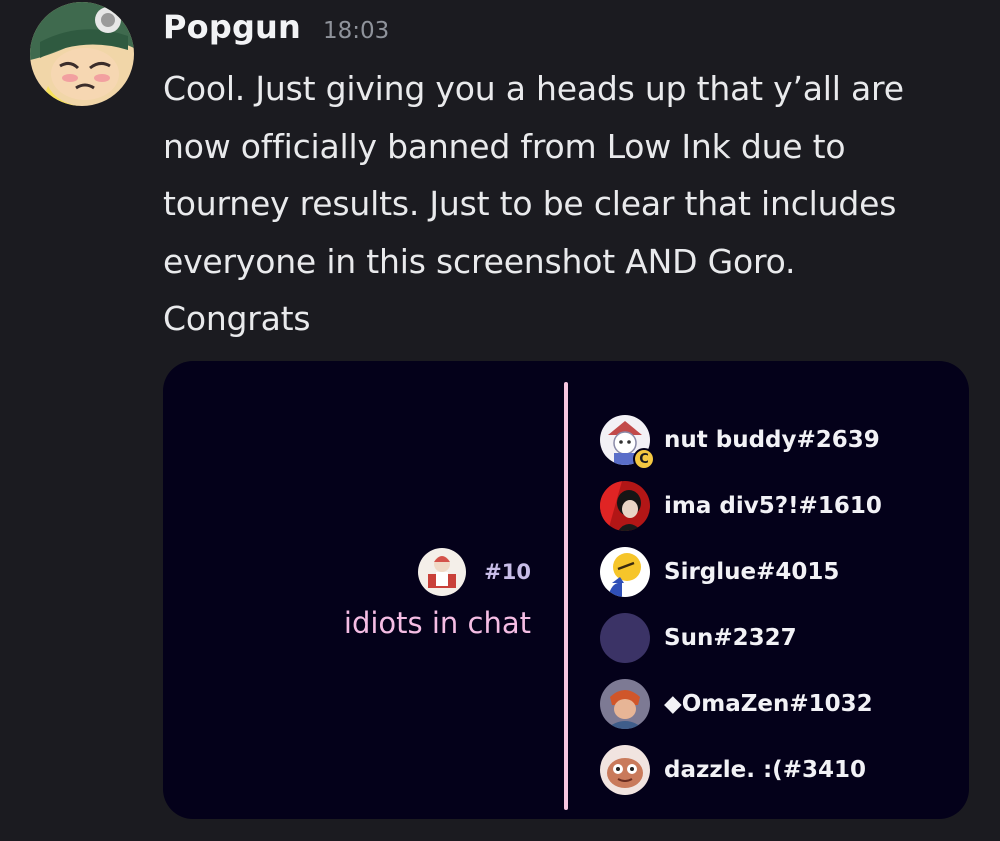 Image resolution: width=1000 pixels, height=841 pixels. I want to click on list-item: Sun#2327, so click(780, 638).